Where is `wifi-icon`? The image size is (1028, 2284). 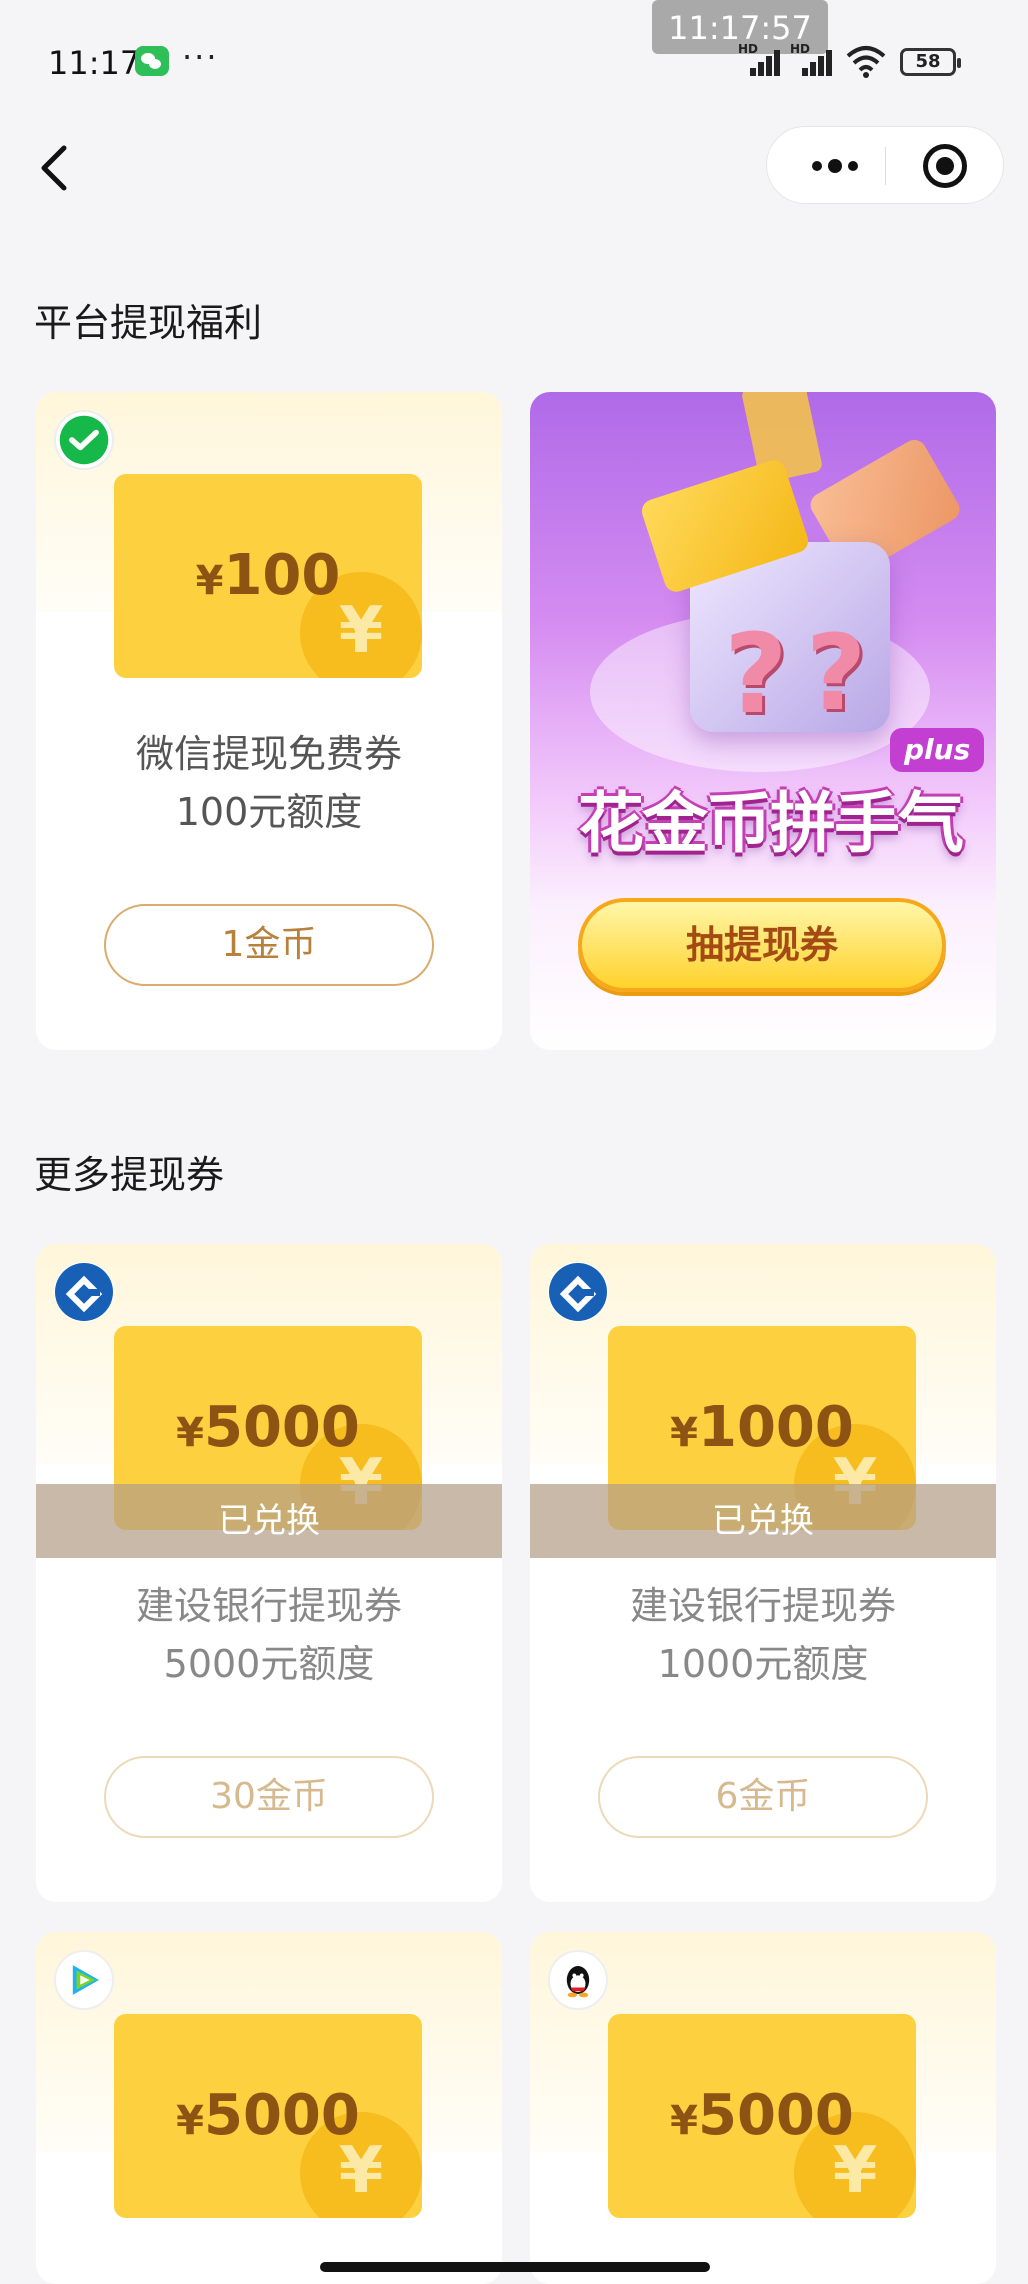
wifi-icon is located at coordinates (866, 62).